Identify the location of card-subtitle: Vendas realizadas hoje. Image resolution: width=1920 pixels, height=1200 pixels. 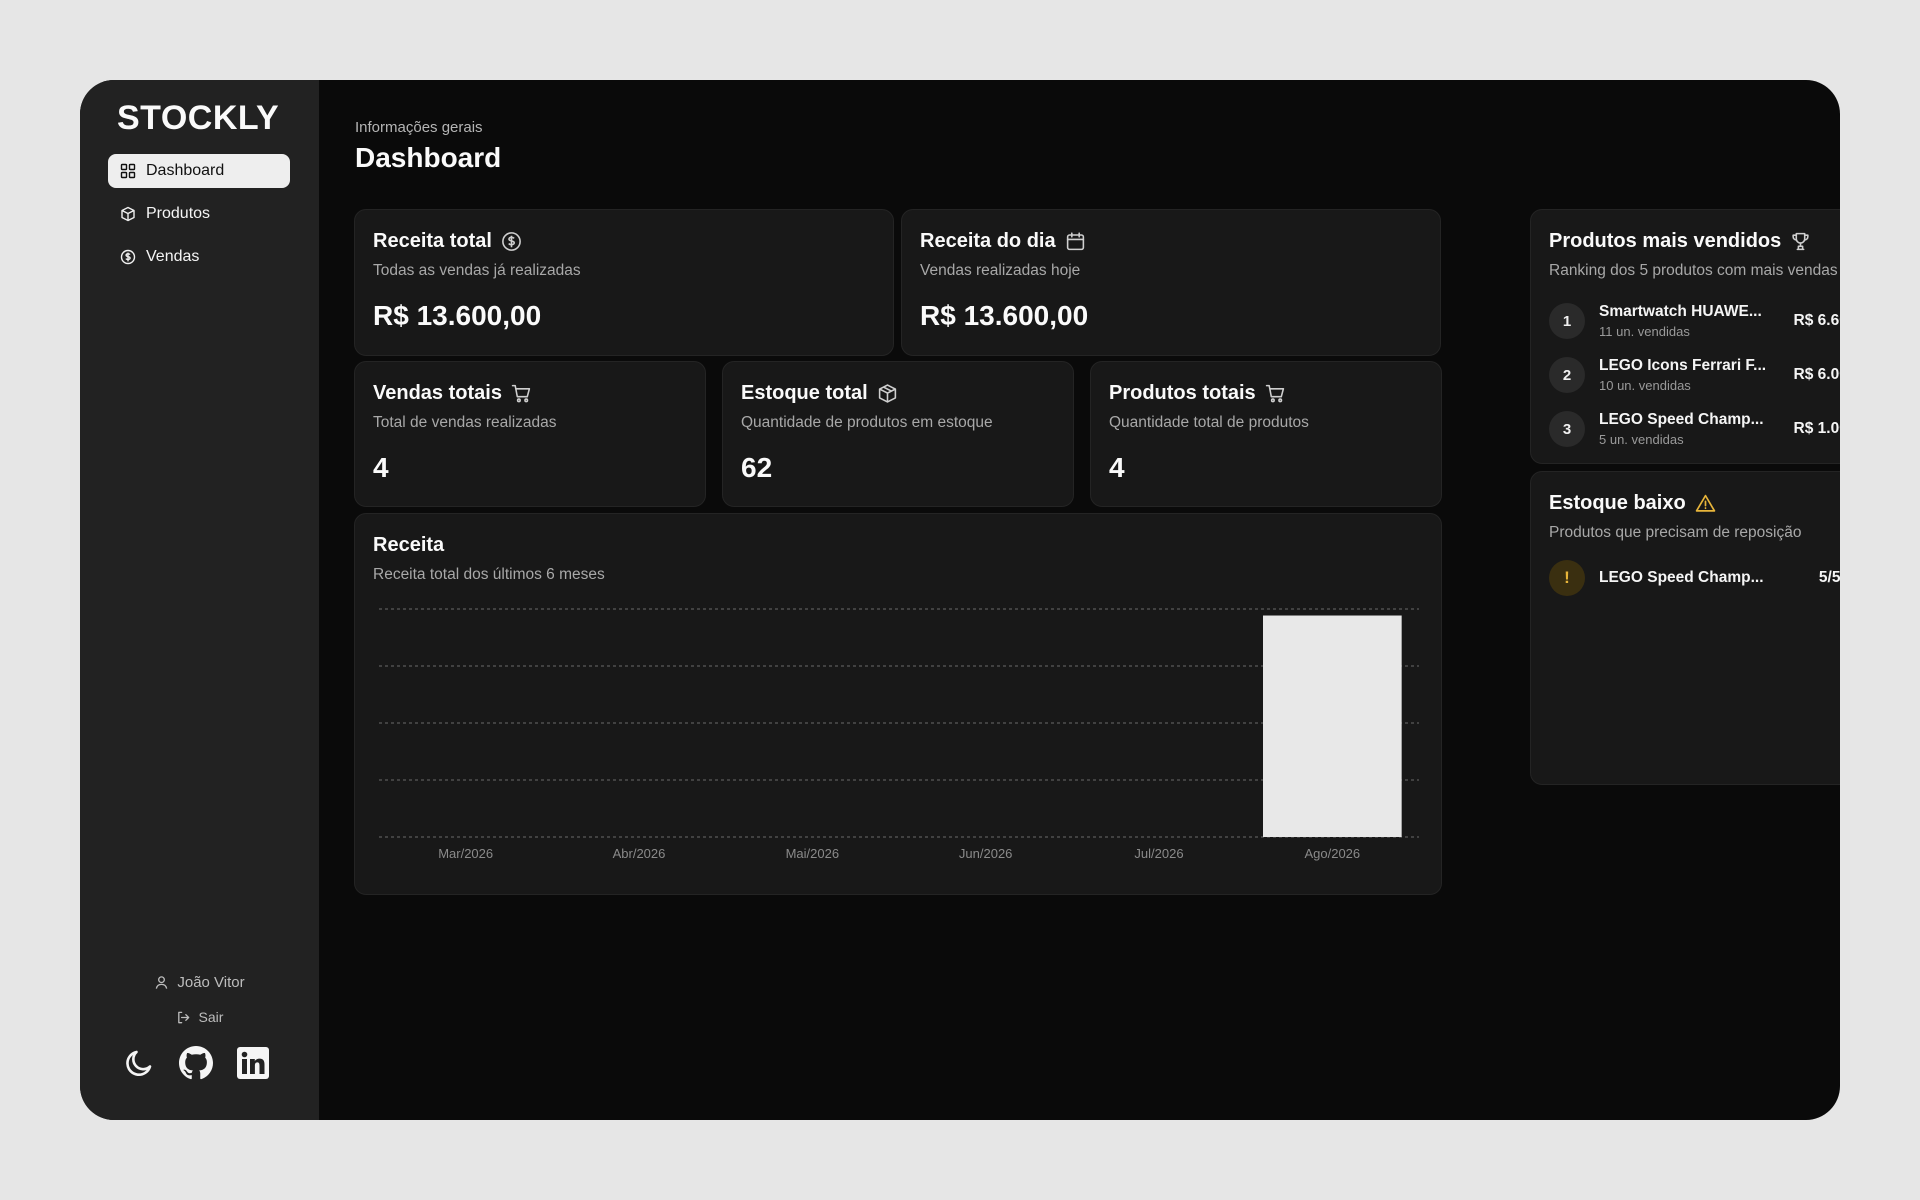
(1000, 270).